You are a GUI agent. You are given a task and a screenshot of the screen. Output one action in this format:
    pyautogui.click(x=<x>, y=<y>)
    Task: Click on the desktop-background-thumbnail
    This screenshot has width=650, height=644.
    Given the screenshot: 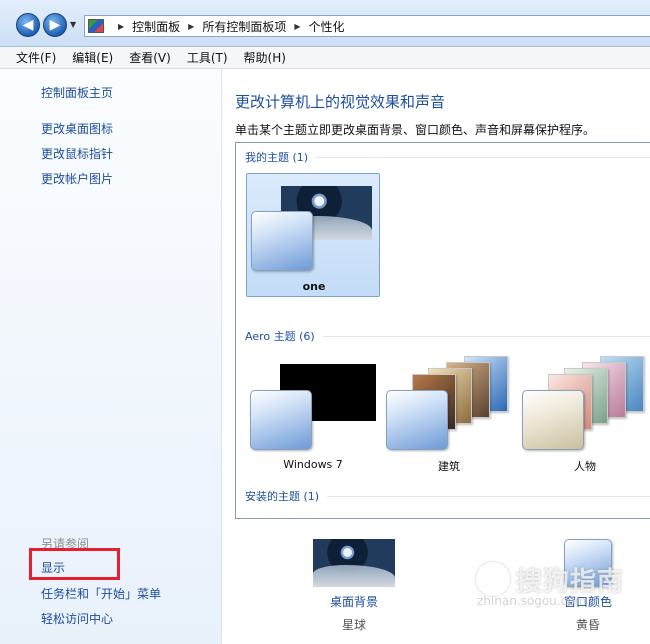 What is the action you would take?
    pyautogui.click(x=354, y=563)
    